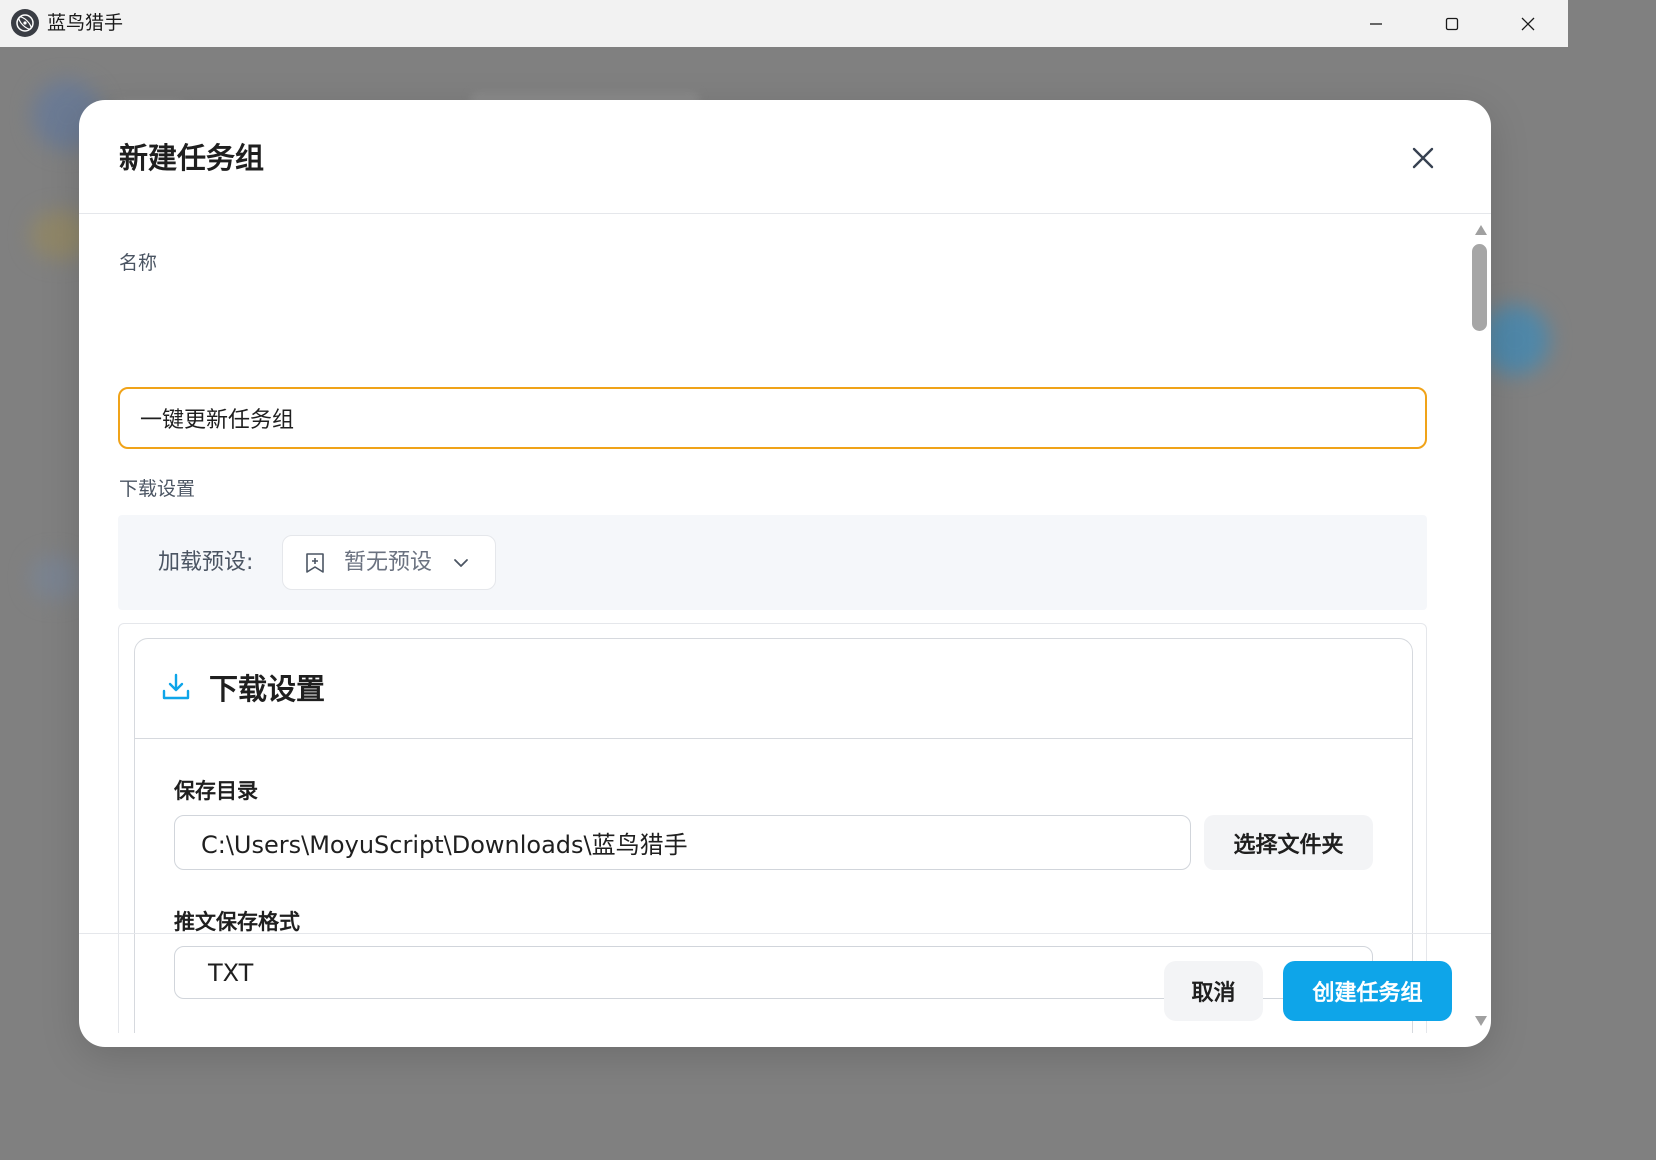  What do you see at coordinates (231, 972) in the screenshot?
I see `format-value: TXT` at bounding box center [231, 972].